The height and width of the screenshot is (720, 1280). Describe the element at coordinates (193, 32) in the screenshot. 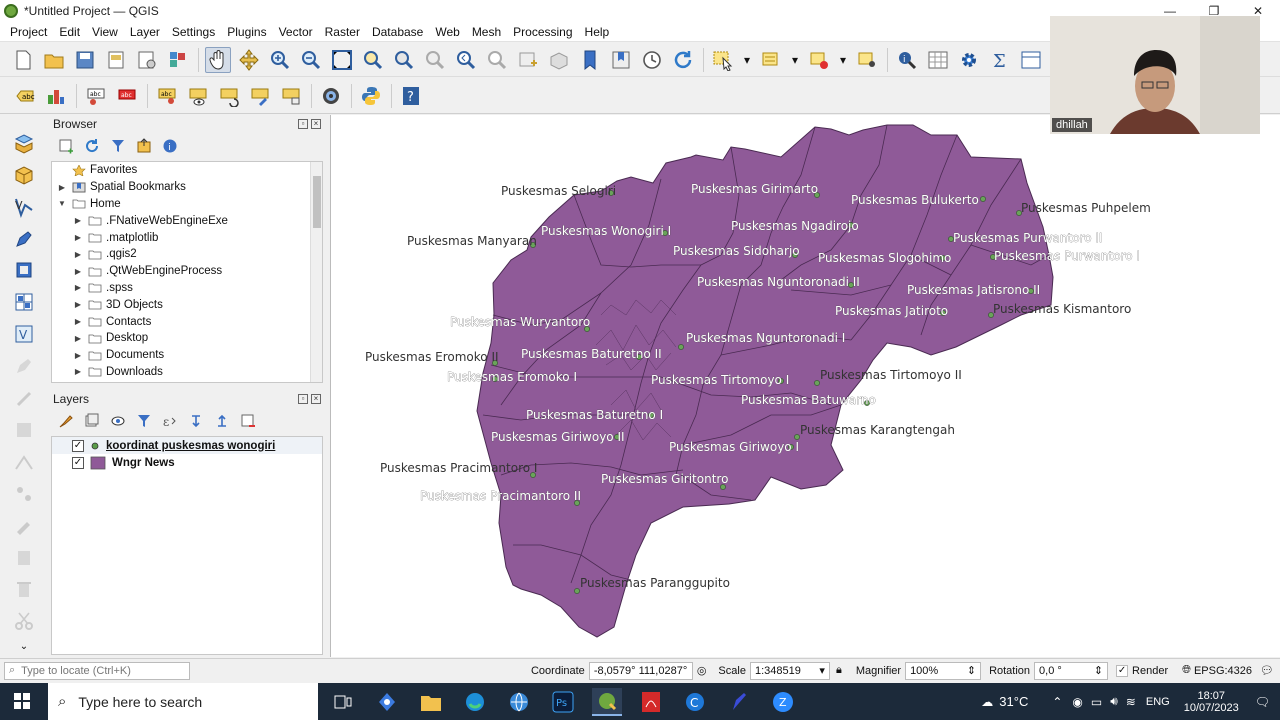

I see `menu-settings: Settings` at that location.